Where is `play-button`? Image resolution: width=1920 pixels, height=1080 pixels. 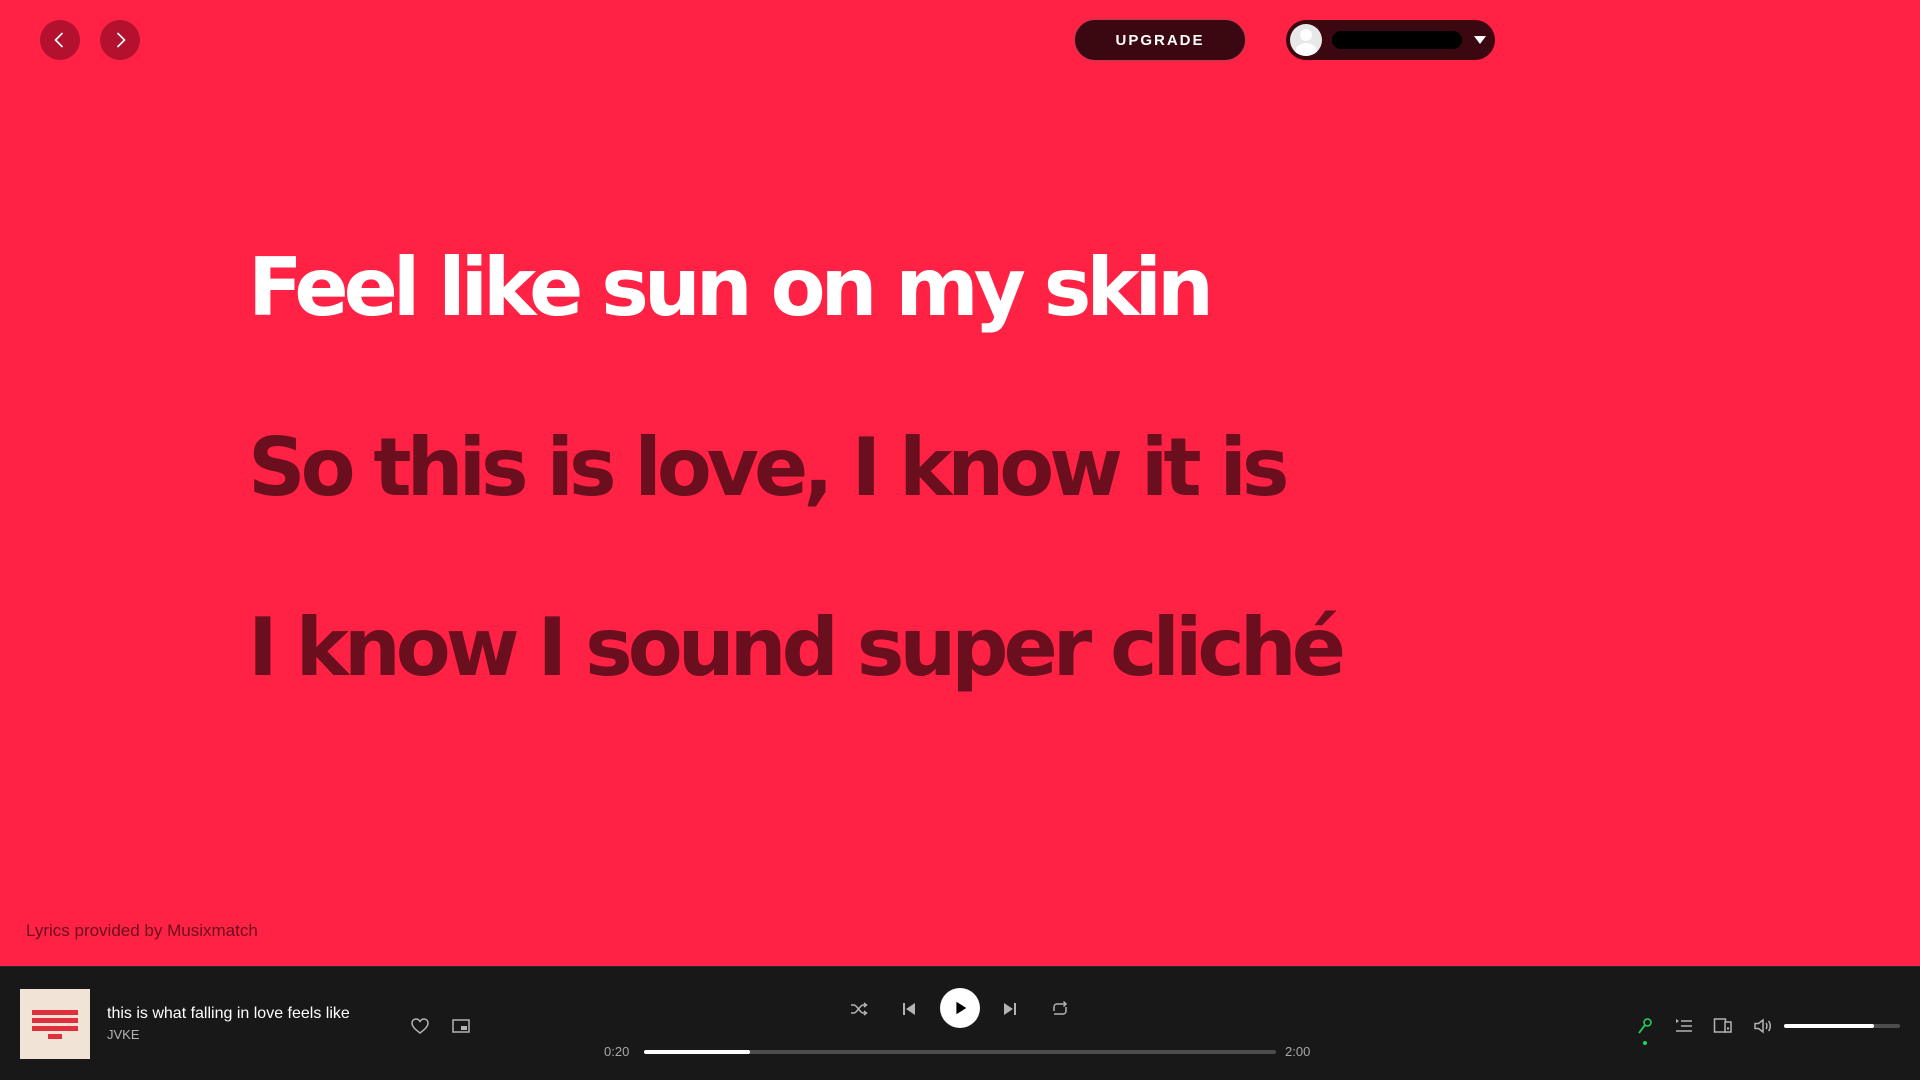 play-button is located at coordinates (960, 1008).